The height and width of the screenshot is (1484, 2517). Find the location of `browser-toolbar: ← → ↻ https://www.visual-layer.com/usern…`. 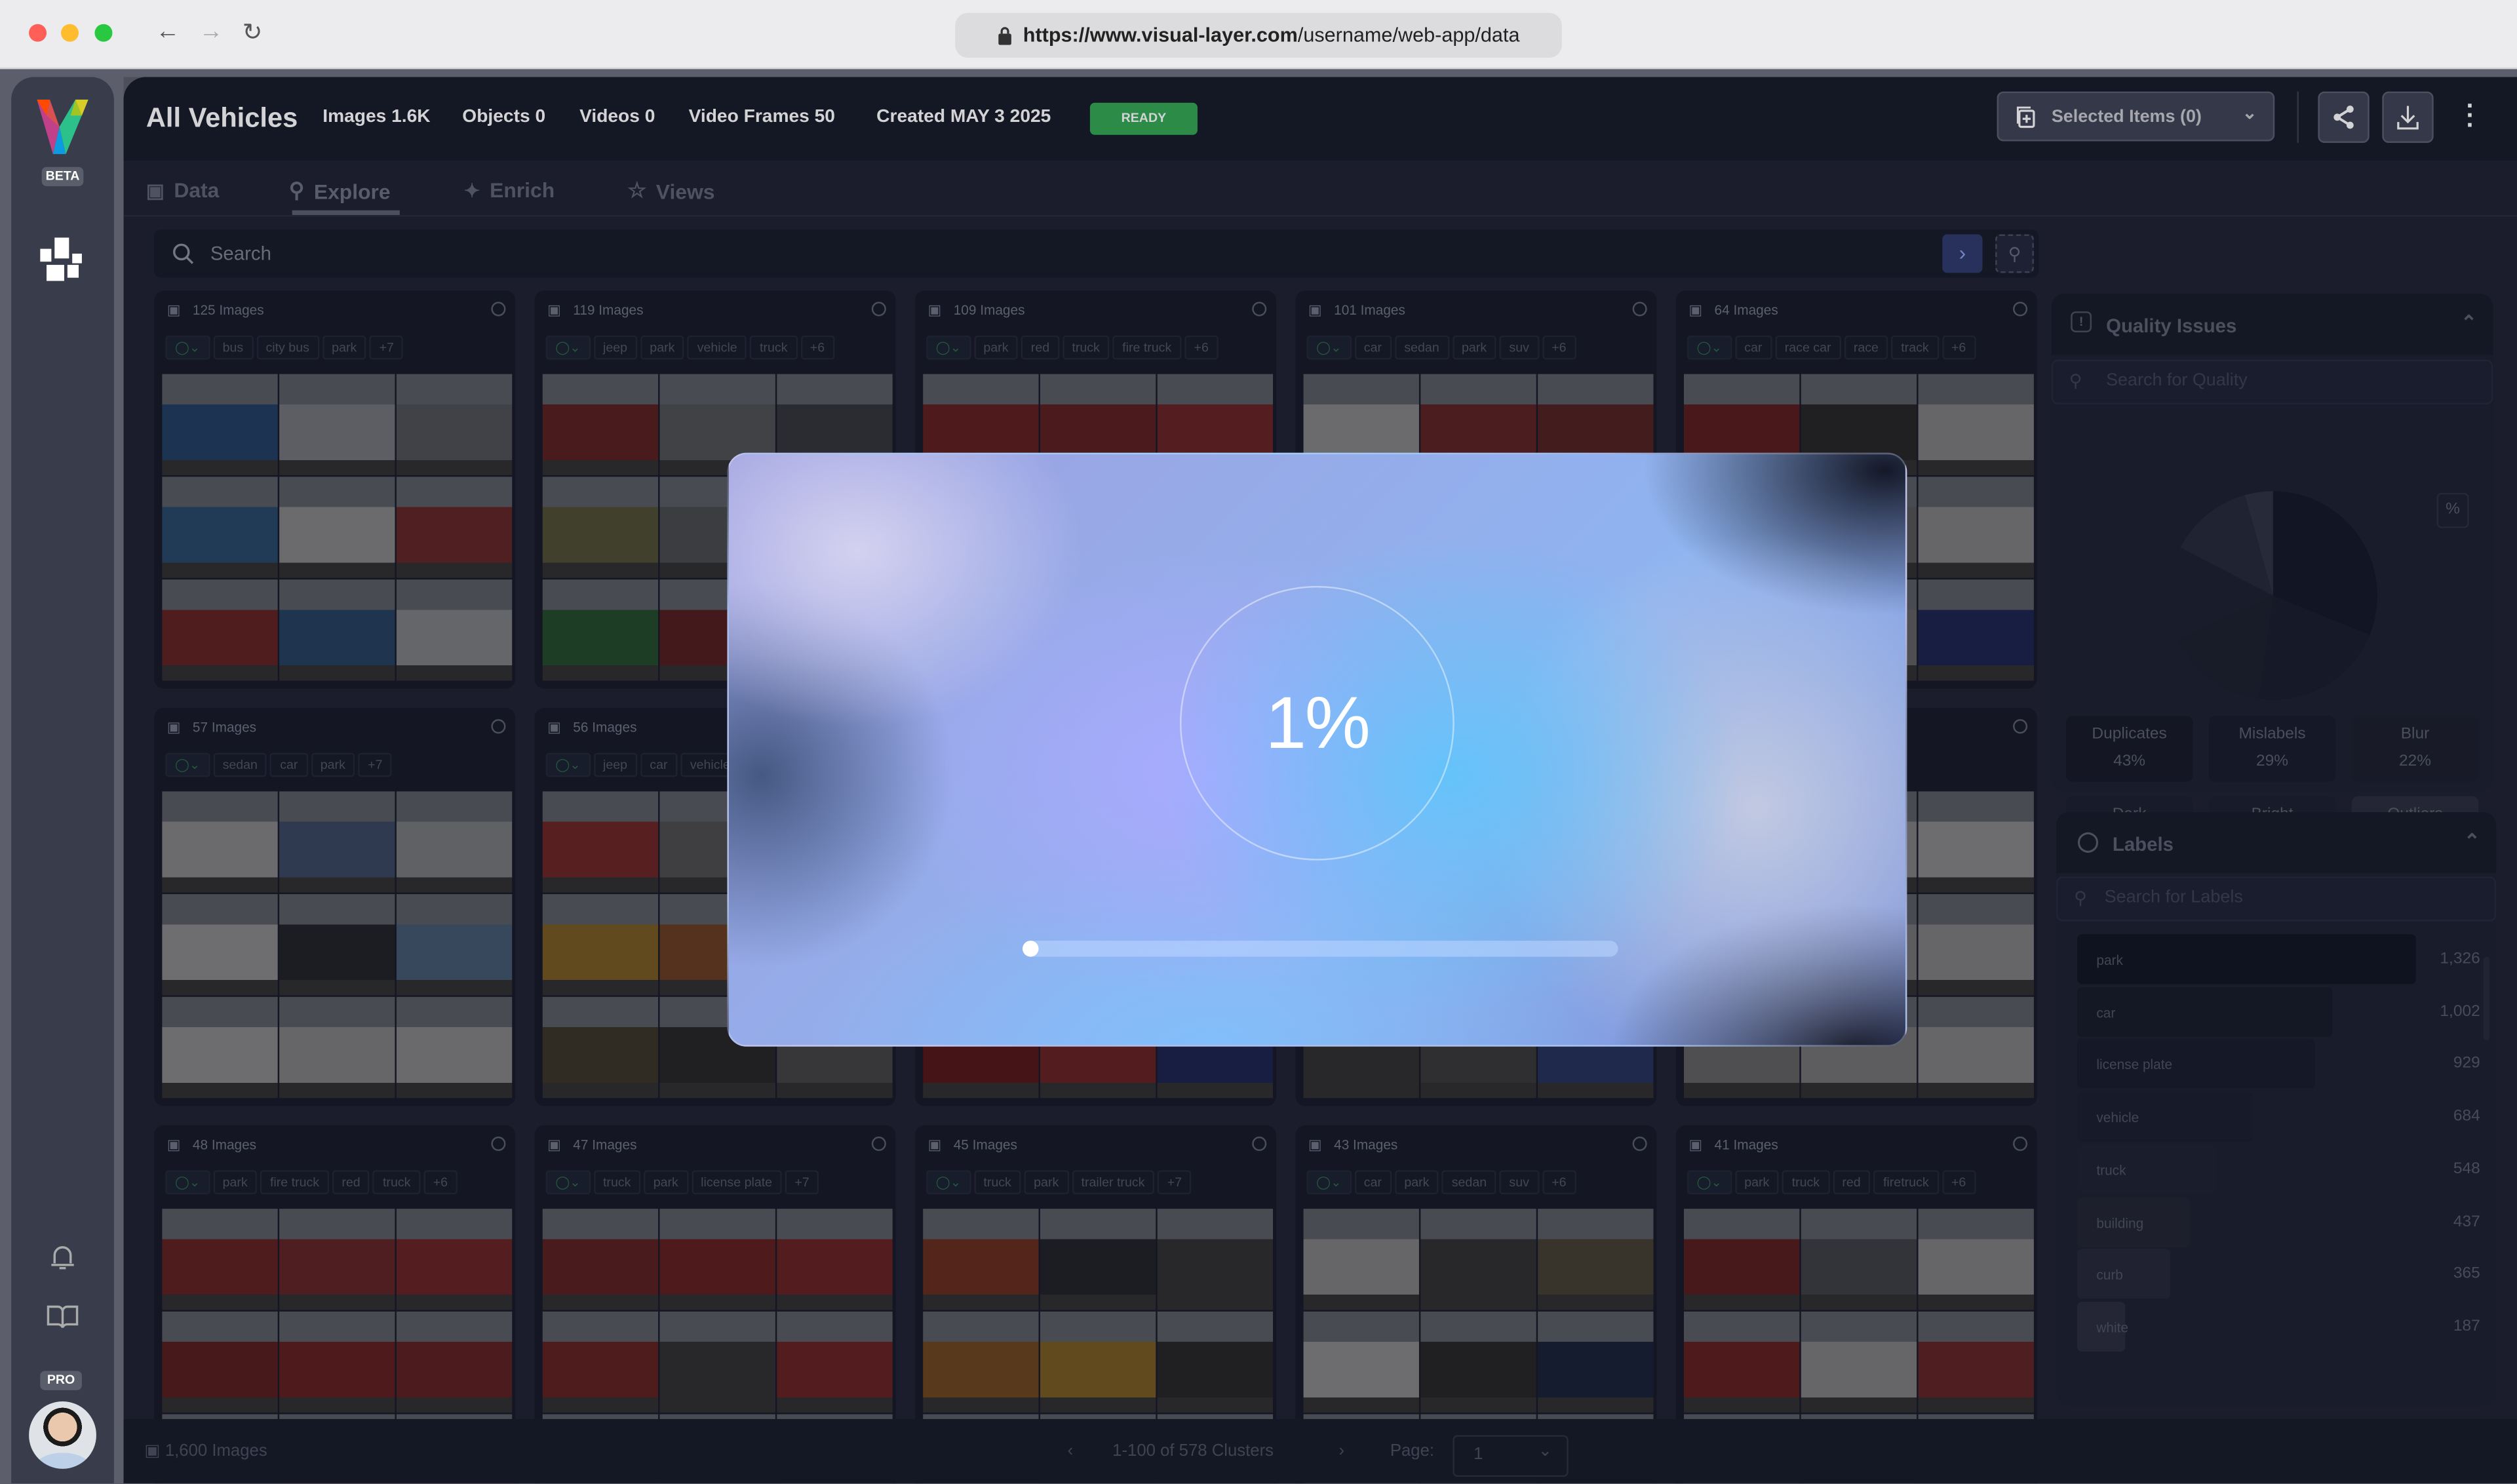

browser-toolbar: ← → ↻ https://www.visual-layer.com/usern… is located at coordinates (1258, 34).